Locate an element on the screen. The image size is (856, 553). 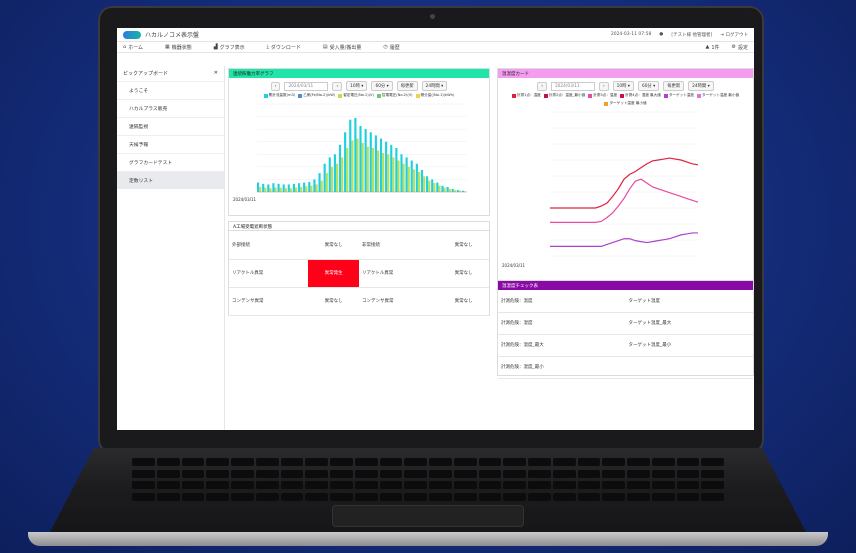
table-row: リアクトル異常 異常発生 リアクトル異常 異常なし is located at coordinates (359, 273).